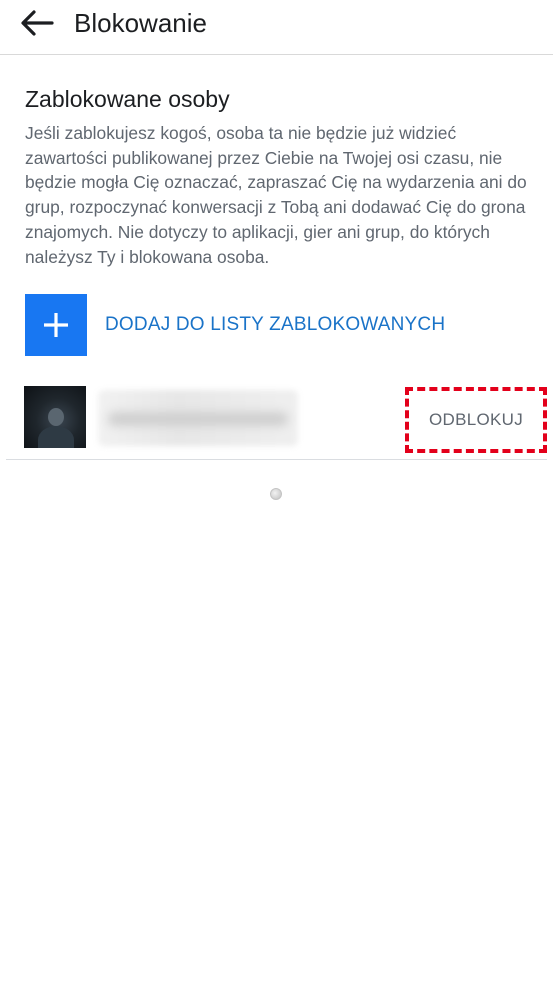 This screenshot has height=1000, width=553. I want to click on plus-icon, so click(56, 325).